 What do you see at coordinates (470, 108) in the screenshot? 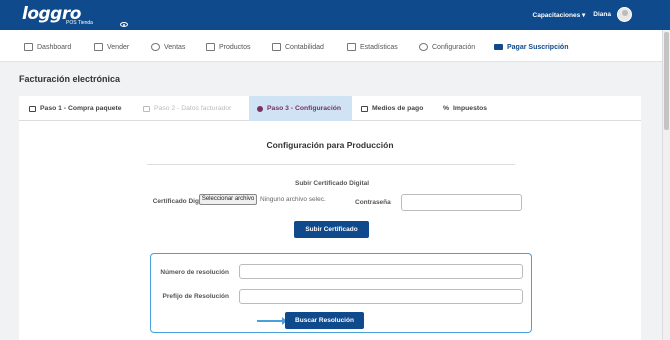
I see `tab-label: Impuestos` at bounding box center [470, 108].